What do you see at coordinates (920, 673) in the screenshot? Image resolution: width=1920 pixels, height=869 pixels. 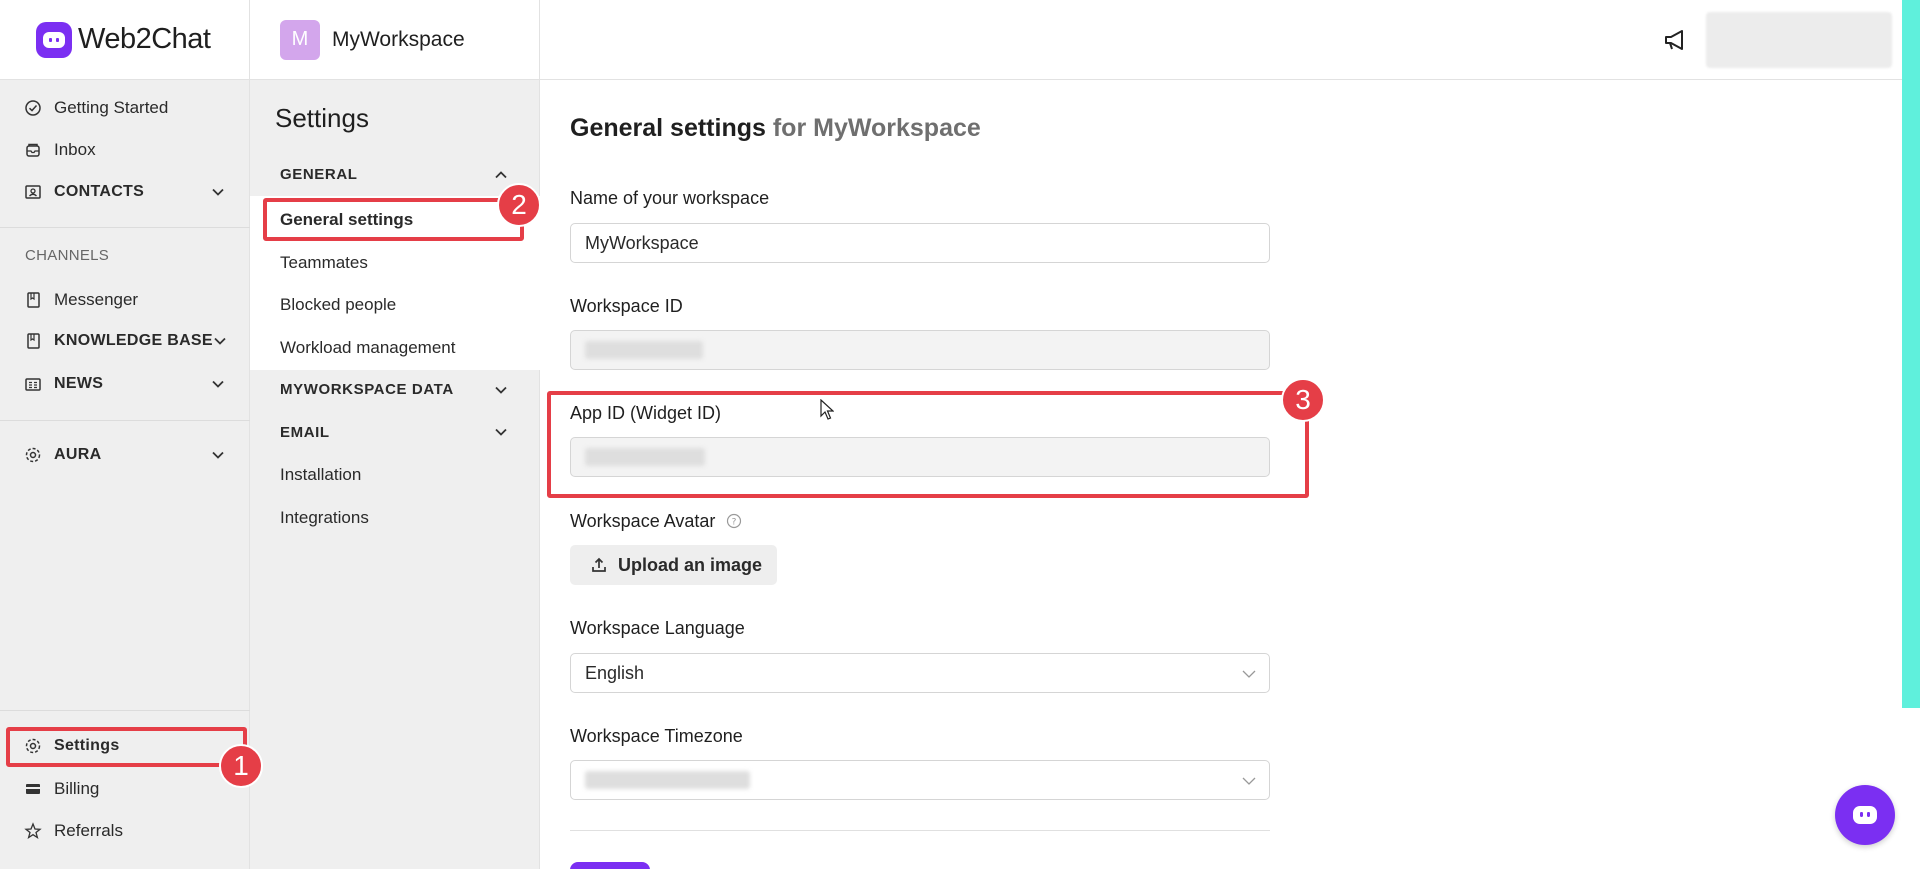 I see `workspace-language-select: English` at bounding box center [920, 673].